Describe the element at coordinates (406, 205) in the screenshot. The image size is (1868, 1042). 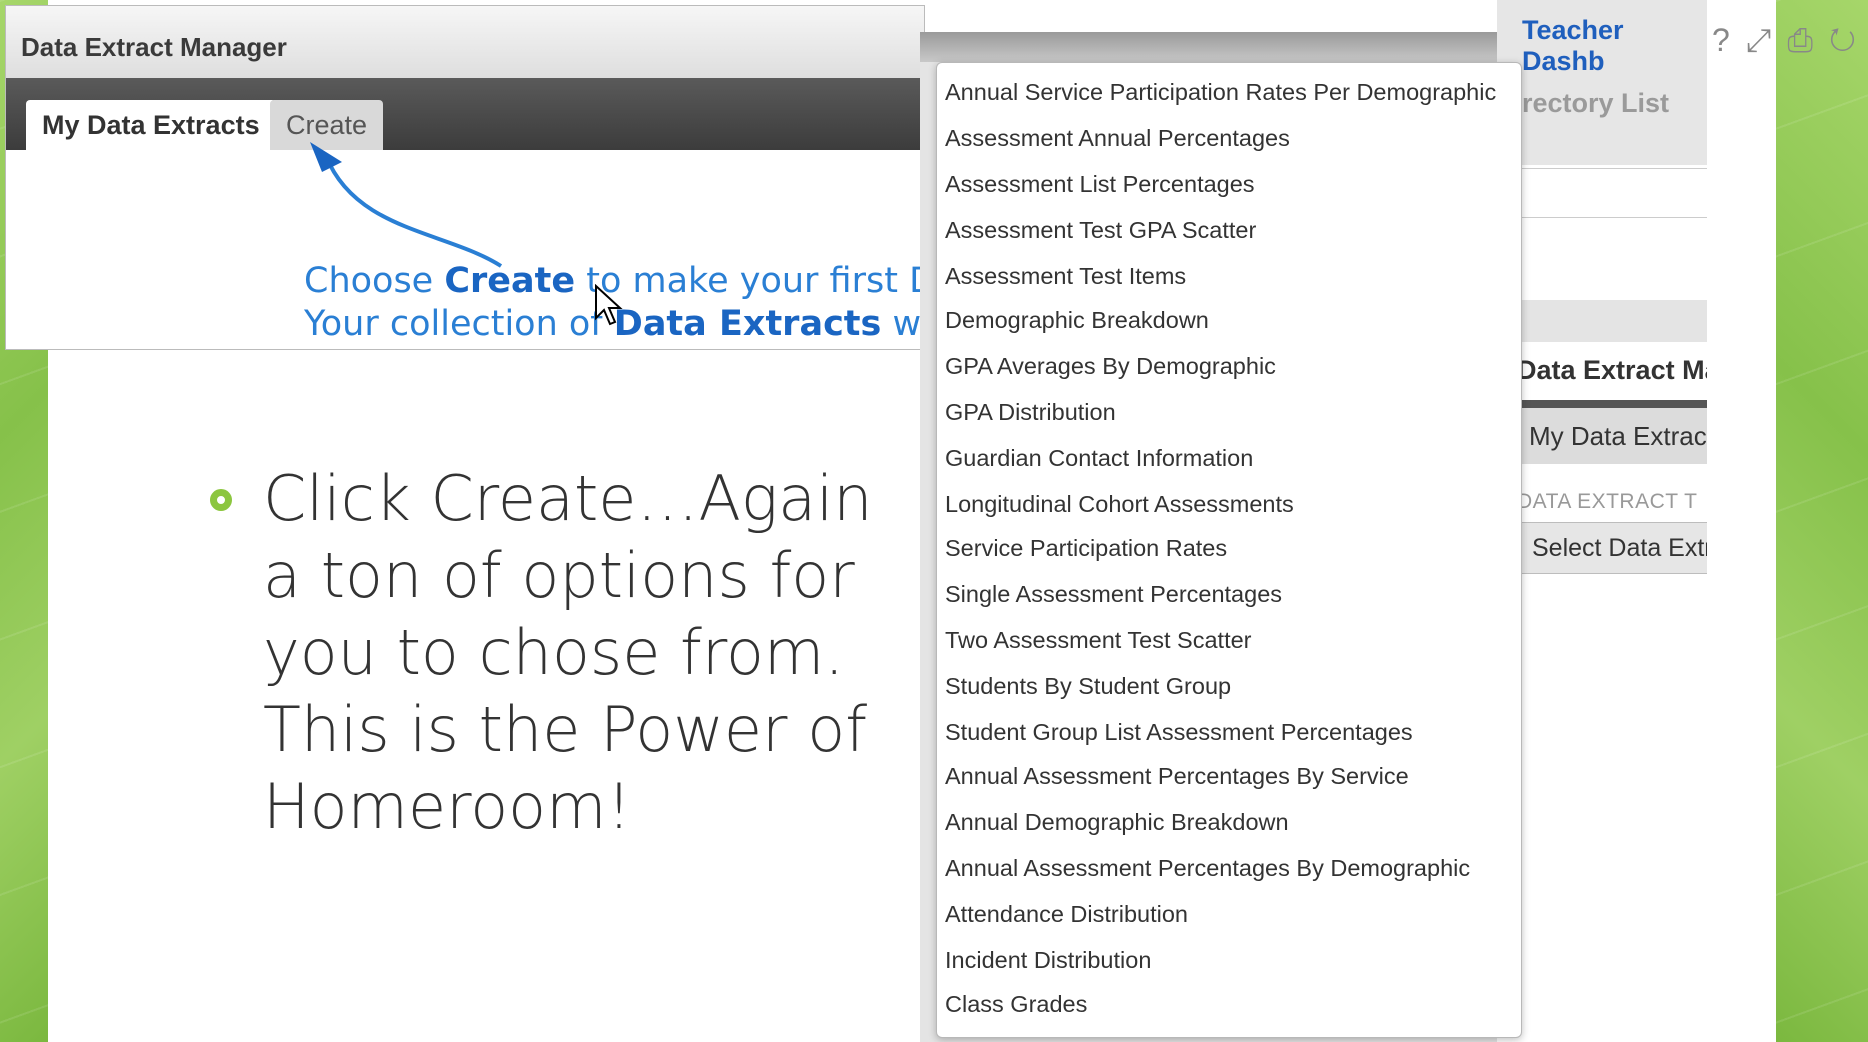
I see `instruction-arrow` at that location.